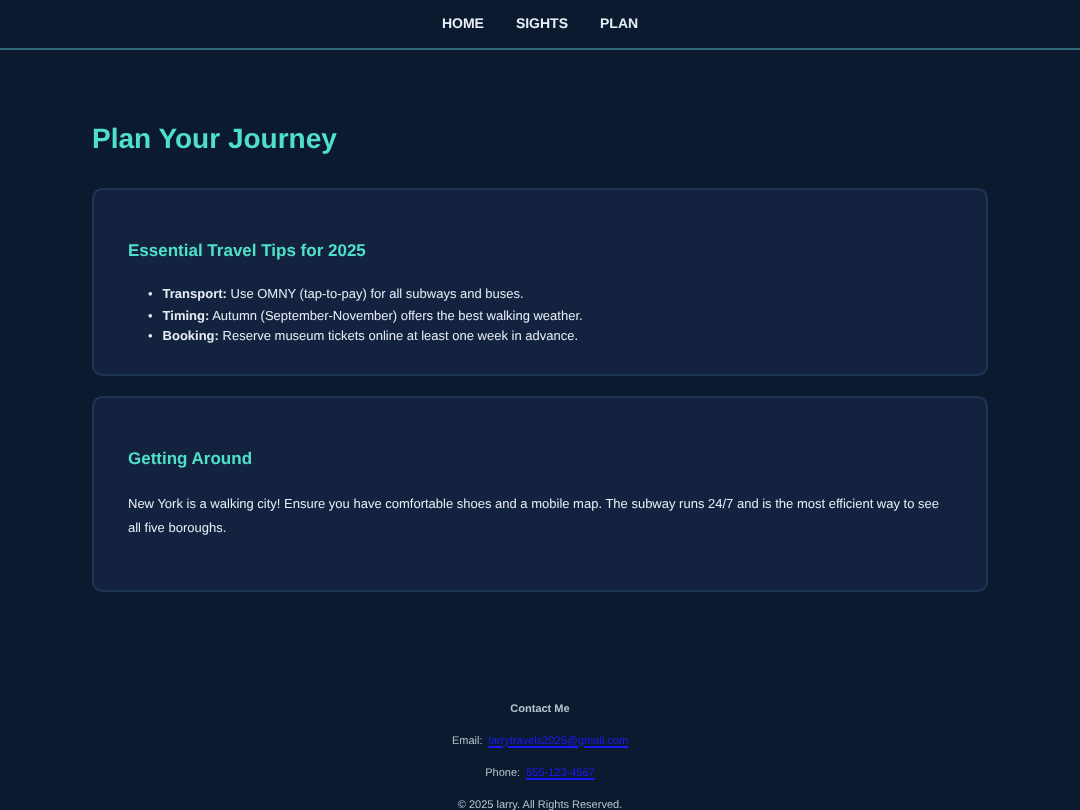 The image size is (1080, 810). Describe the element at coordinates (191, 457) in the screenshot. I see `card-heading: Getting Around` at that location.